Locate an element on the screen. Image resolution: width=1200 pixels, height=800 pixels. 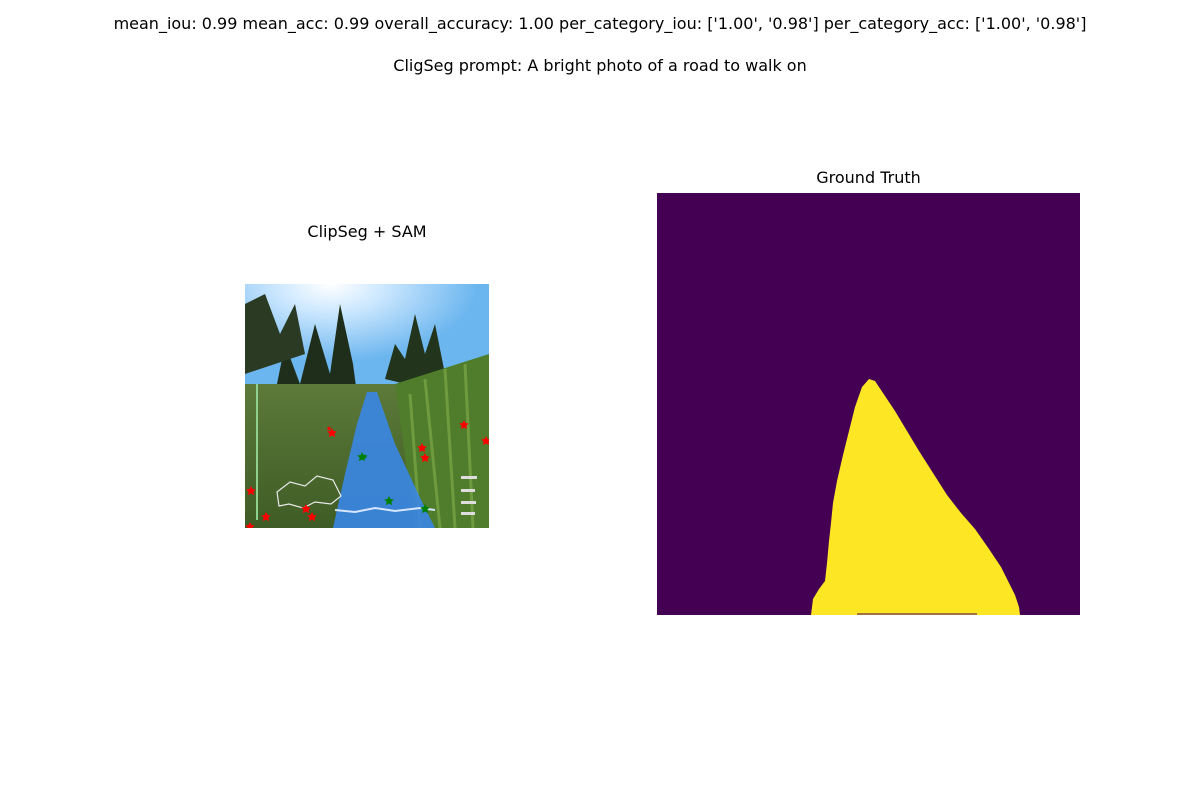
clipseg-sam-image is located at coordinates (367, 406).